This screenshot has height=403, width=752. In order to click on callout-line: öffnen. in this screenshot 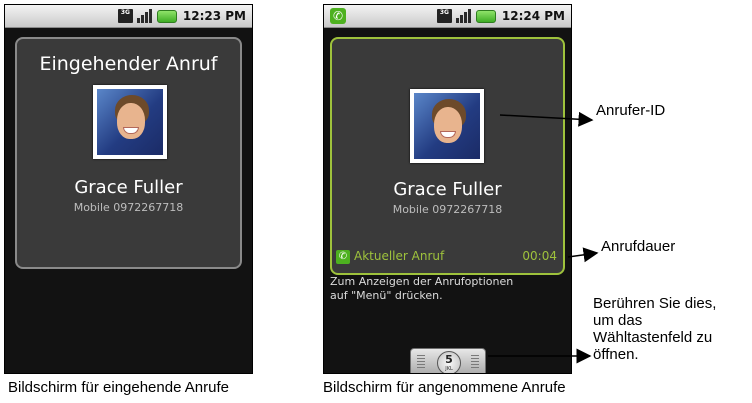, I will do `click(616, 354)`.